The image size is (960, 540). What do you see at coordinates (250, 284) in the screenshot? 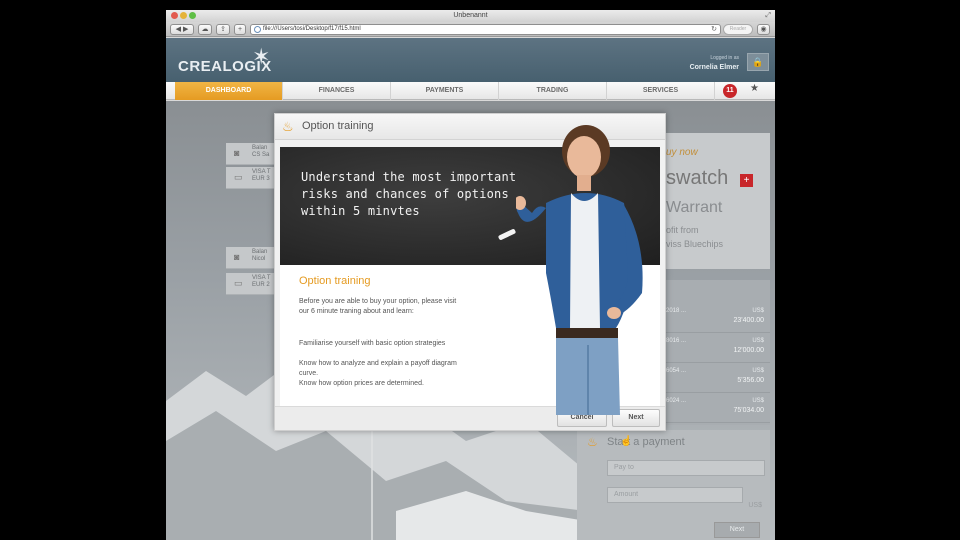
I see `account-item: ▭ VISA T EUR 2` at bounding box center [250, 284].